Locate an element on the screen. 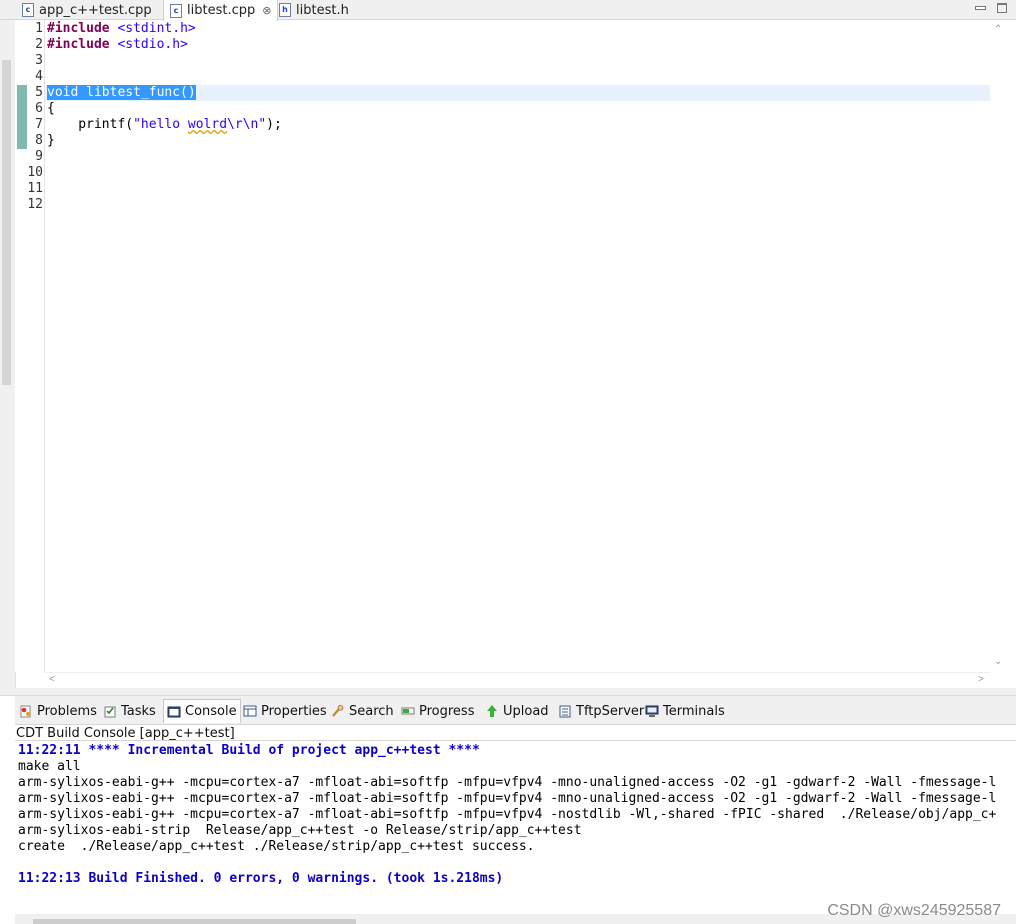  tab-terminals: Terminals is located at coordinates (685, 711).